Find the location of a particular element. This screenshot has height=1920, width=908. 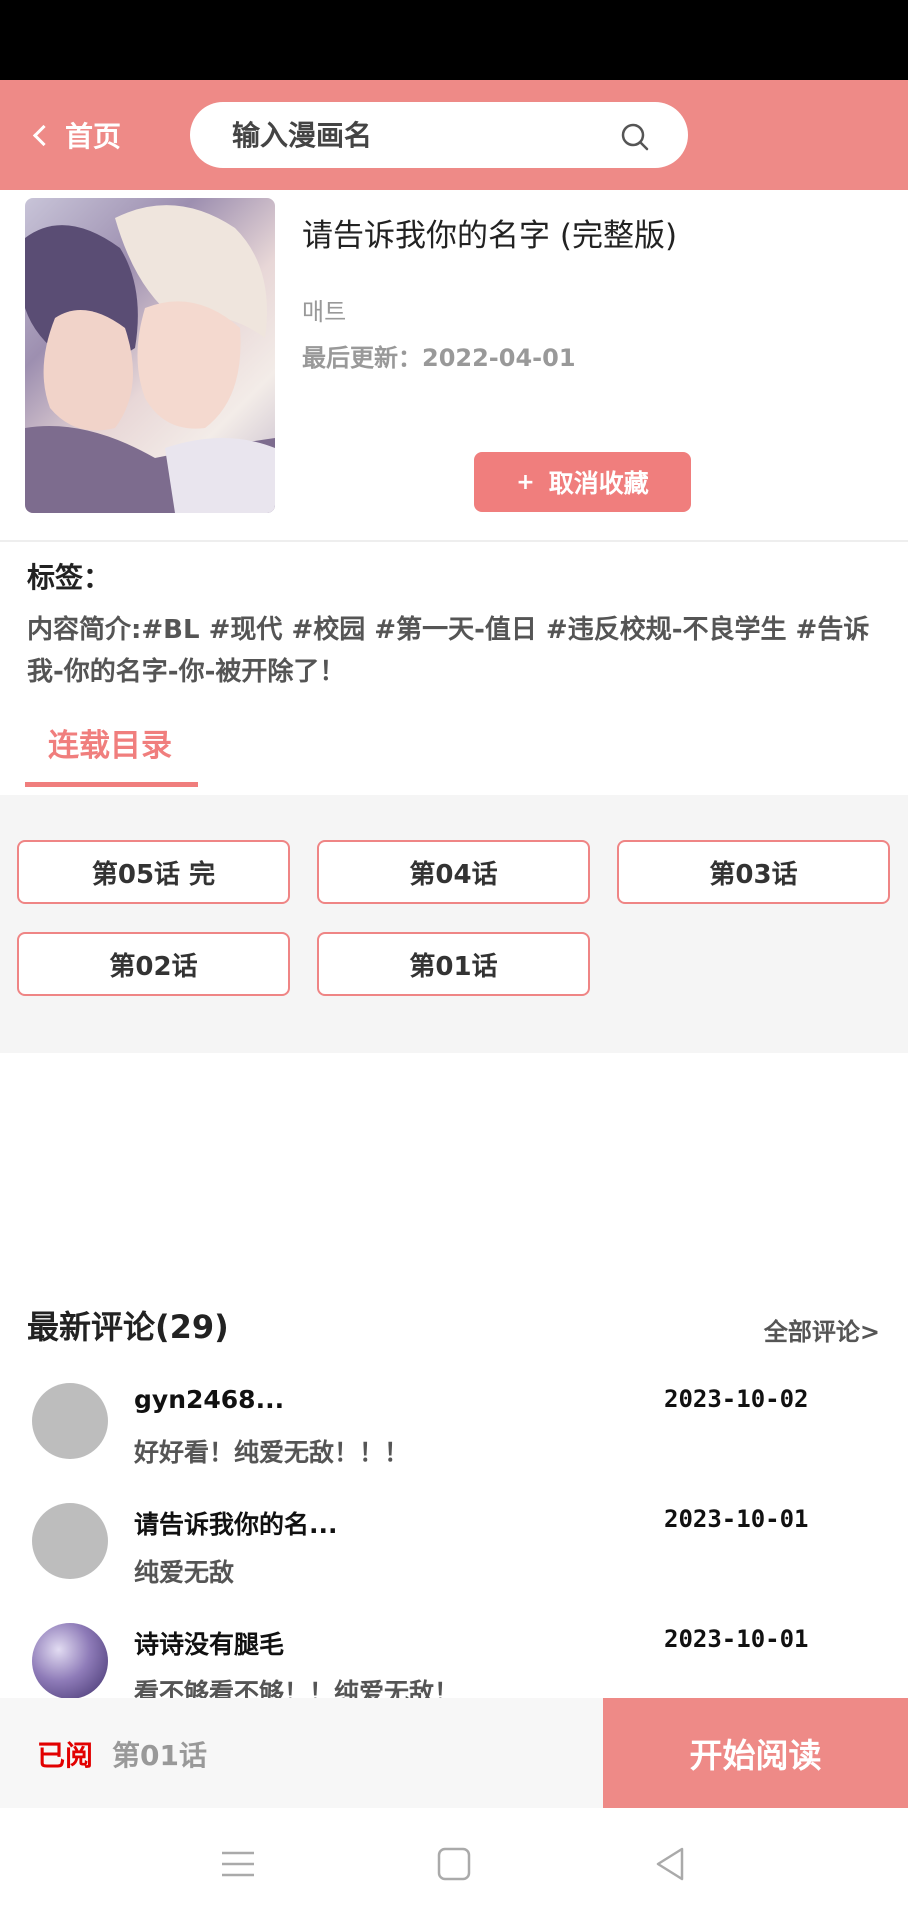

search-input is located at coordinates (412, 135).